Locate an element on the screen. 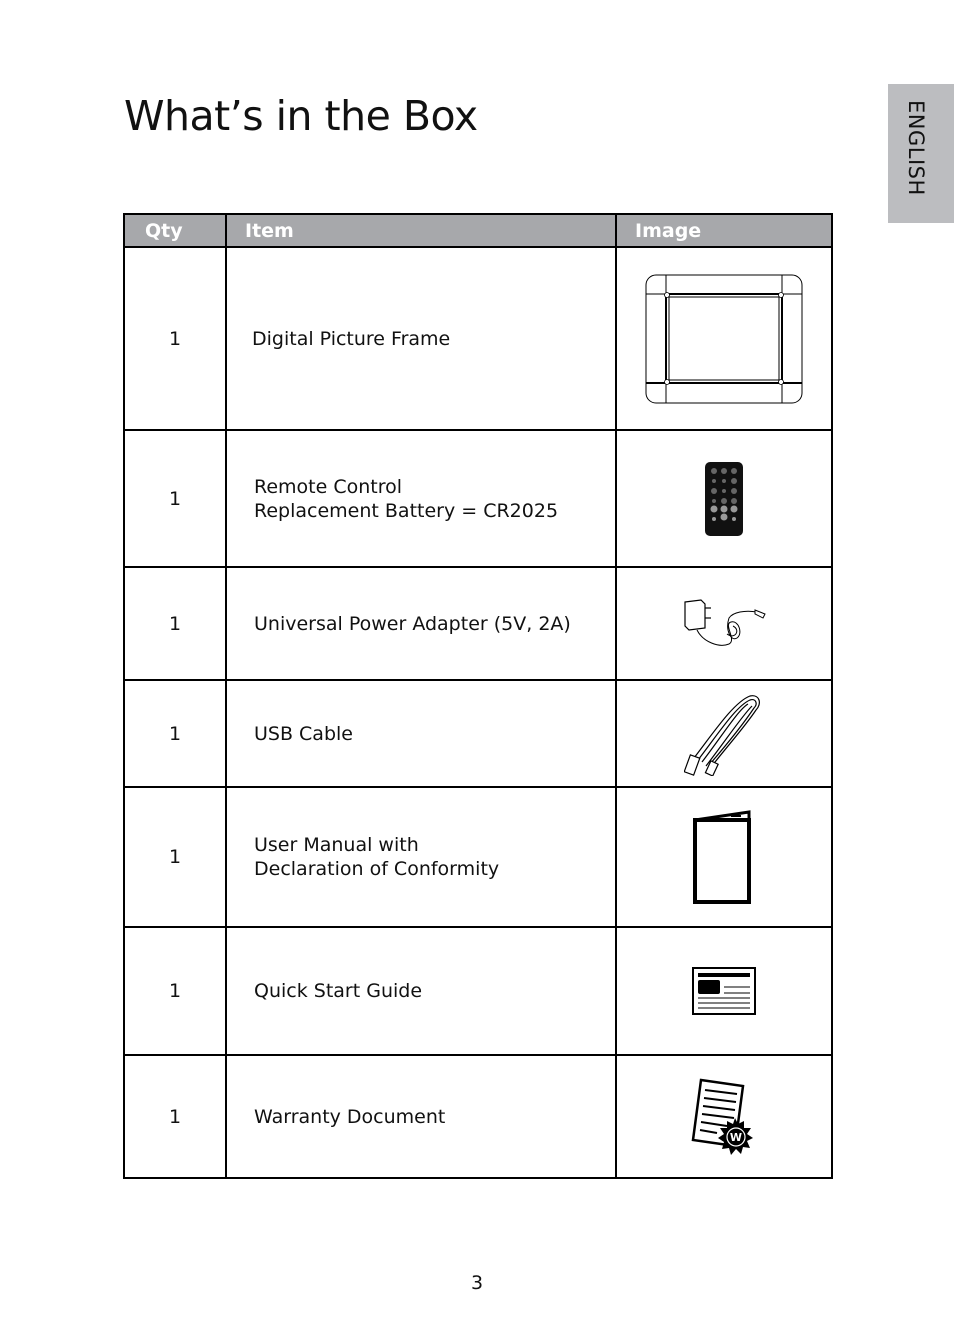 The width and height of the screenshot is (954, 1328). table-row: 1 USB Cable is located at coordinates (478, 733).